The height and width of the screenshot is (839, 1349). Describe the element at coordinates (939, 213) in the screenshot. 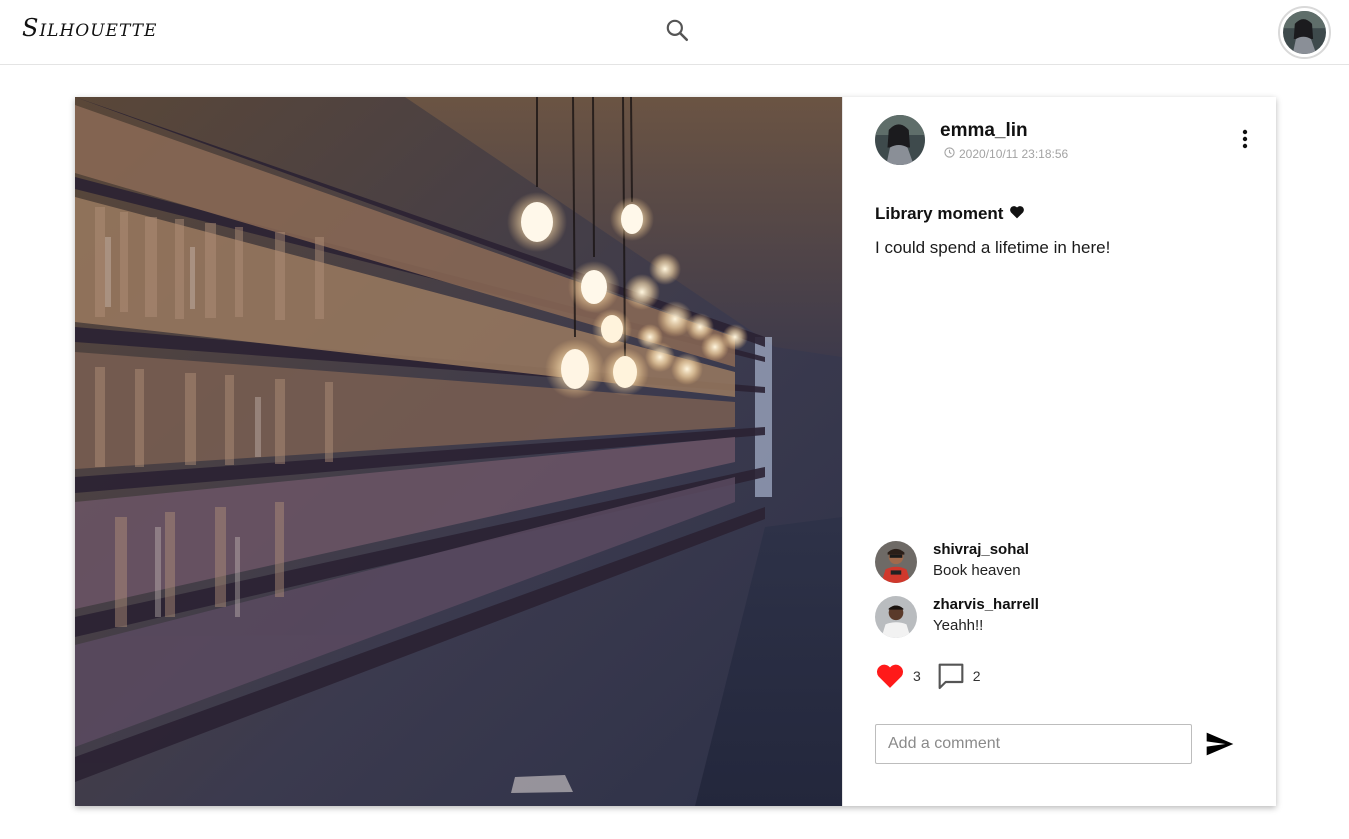

I see `caption-title-text: Library moment` at that location.